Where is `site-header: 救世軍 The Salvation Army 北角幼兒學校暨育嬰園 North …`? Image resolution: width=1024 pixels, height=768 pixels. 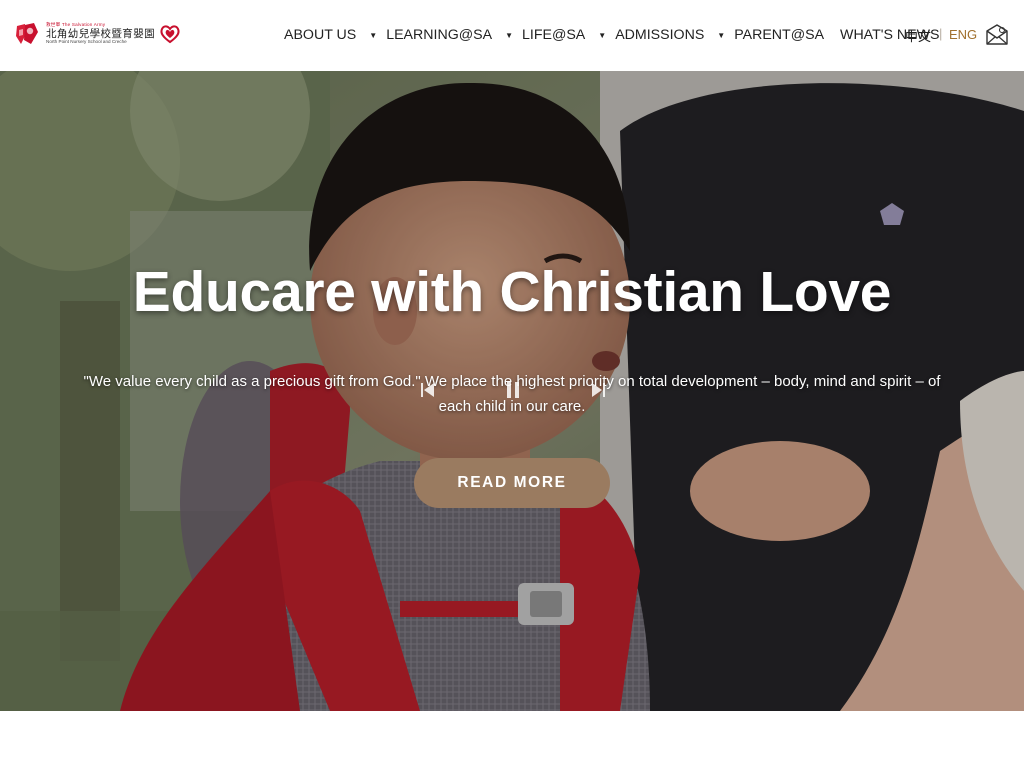
site-header: 救世軍 The Salvation Army 北角幼兒學校暨育嬰園 North … is located at coordinates (512, 35).